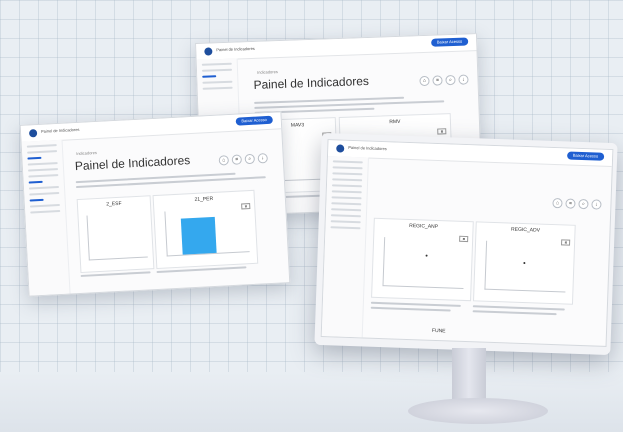  What do you see at coordinates (478, 411) in the screenshot?
I see `monitor-stand-base` at bounding box center [478, 411].